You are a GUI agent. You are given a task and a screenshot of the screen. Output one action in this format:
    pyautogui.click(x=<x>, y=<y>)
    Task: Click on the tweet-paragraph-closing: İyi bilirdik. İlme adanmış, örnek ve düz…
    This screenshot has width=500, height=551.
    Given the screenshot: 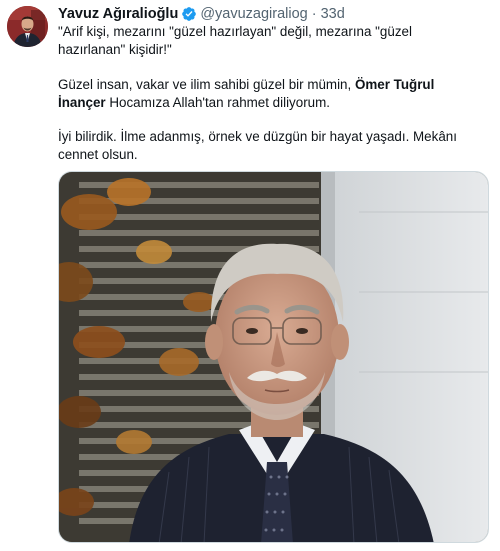 What is the action you would take?
    pyautogui.click(x=257, y=145)
    